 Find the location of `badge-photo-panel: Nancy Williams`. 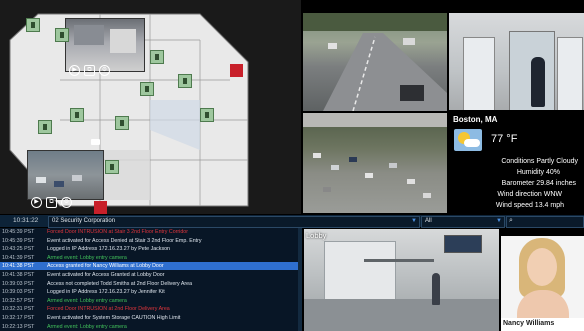

badge-photo-panel: Nancy Williams is located at coordinates (542, 283).